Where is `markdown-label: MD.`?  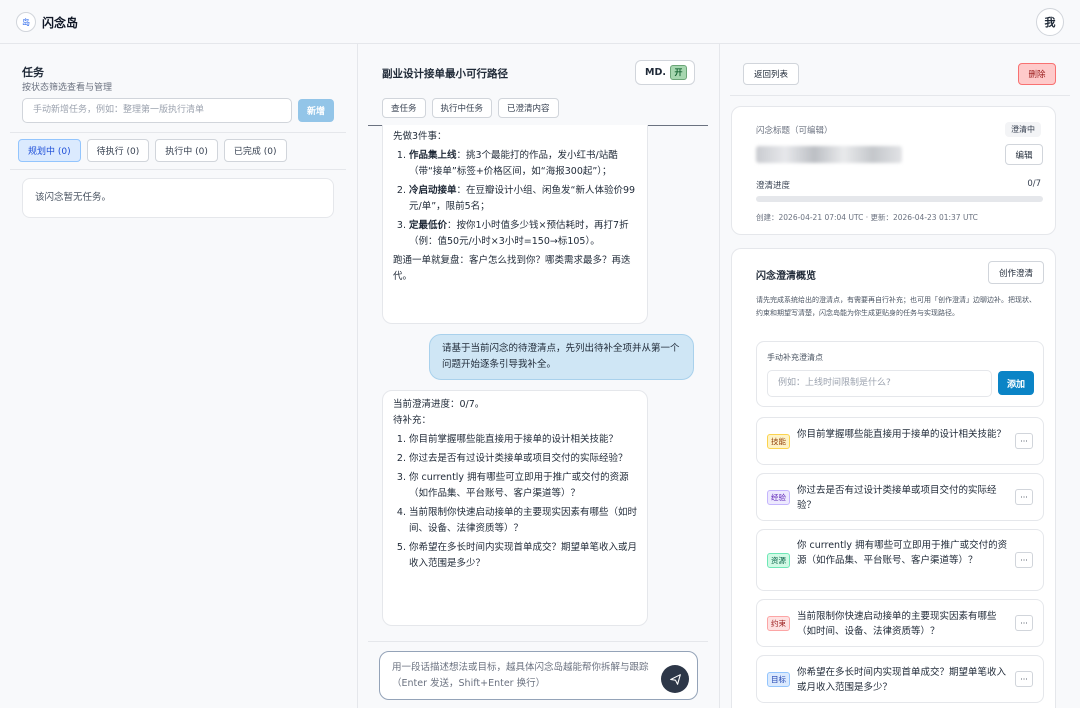
markdown-label: MD. is located at coordinates (655, 72).